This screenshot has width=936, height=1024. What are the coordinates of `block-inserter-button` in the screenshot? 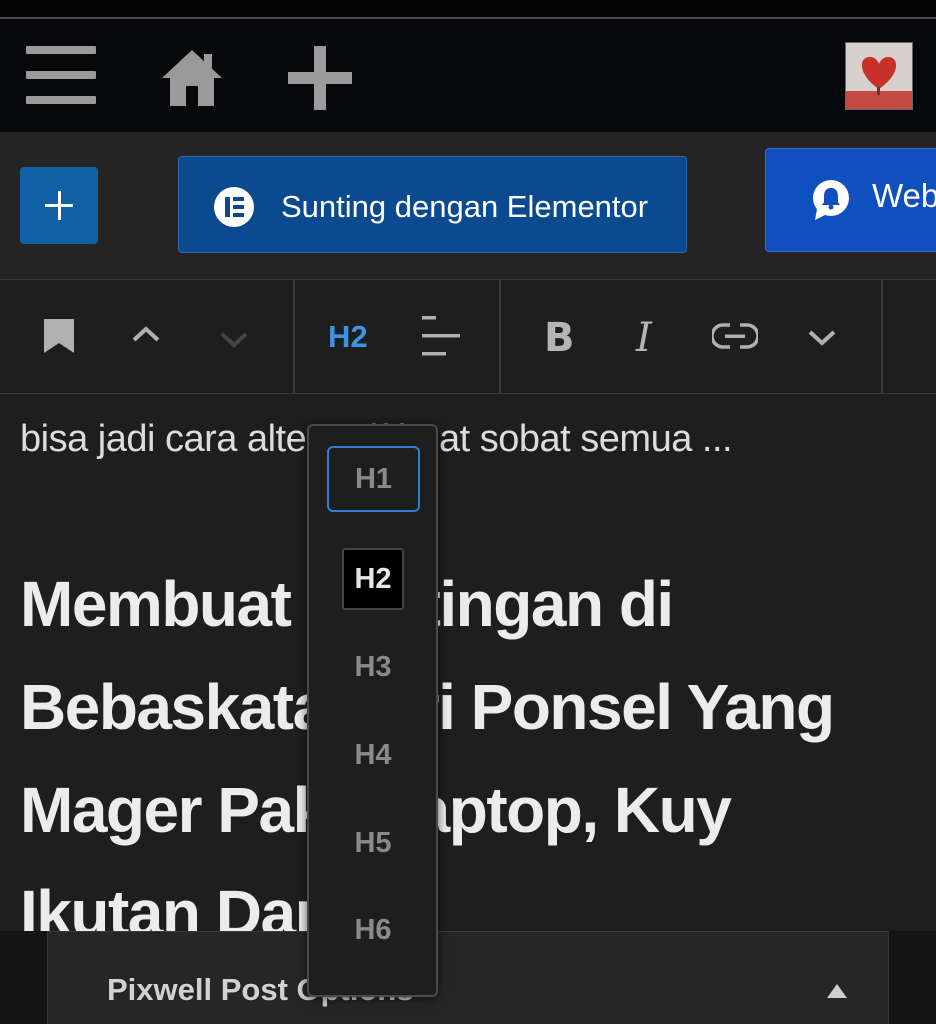 It's located at (59, 205).